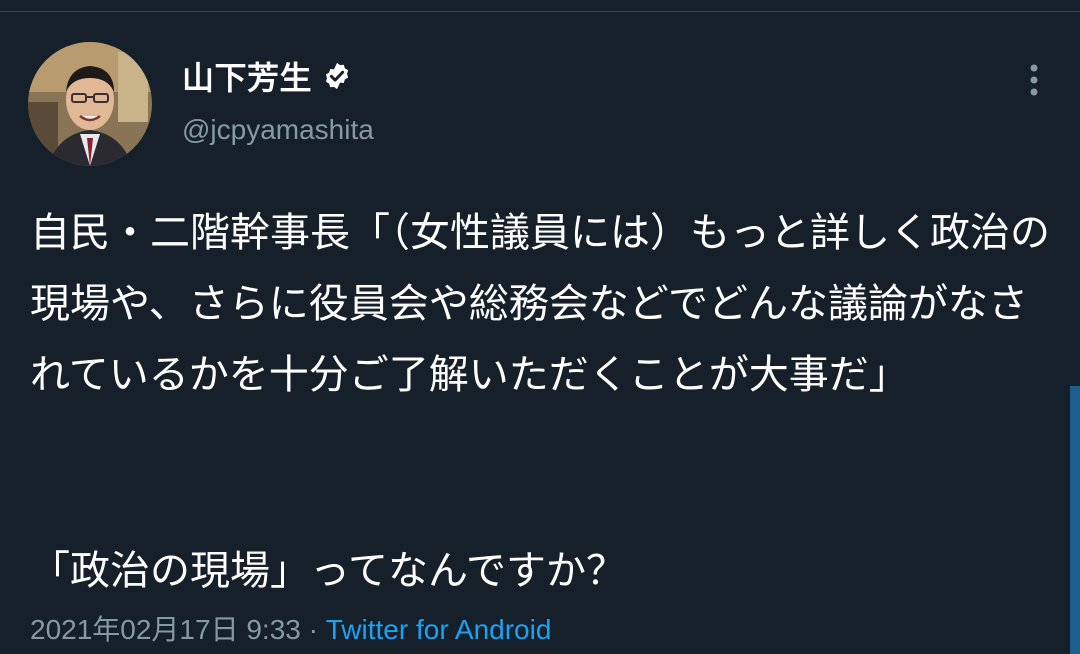  I want to click on more-vertical-icon, so click(1034, 80).